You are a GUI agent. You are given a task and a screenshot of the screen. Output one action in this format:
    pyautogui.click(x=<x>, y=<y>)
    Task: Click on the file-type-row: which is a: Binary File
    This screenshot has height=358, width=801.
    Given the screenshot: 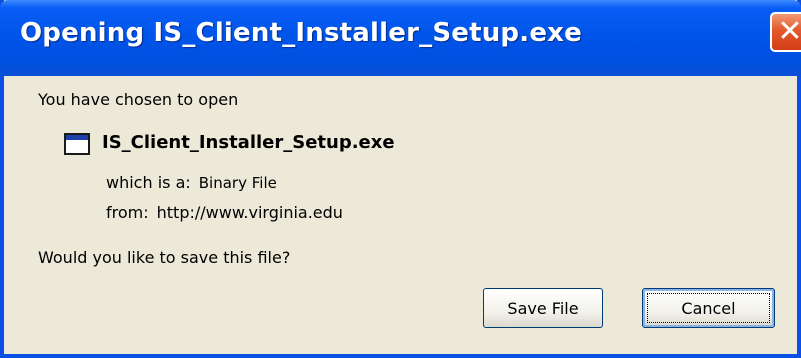 What is the action you would take?
    pyautogui.click(x=191, y=182)
    